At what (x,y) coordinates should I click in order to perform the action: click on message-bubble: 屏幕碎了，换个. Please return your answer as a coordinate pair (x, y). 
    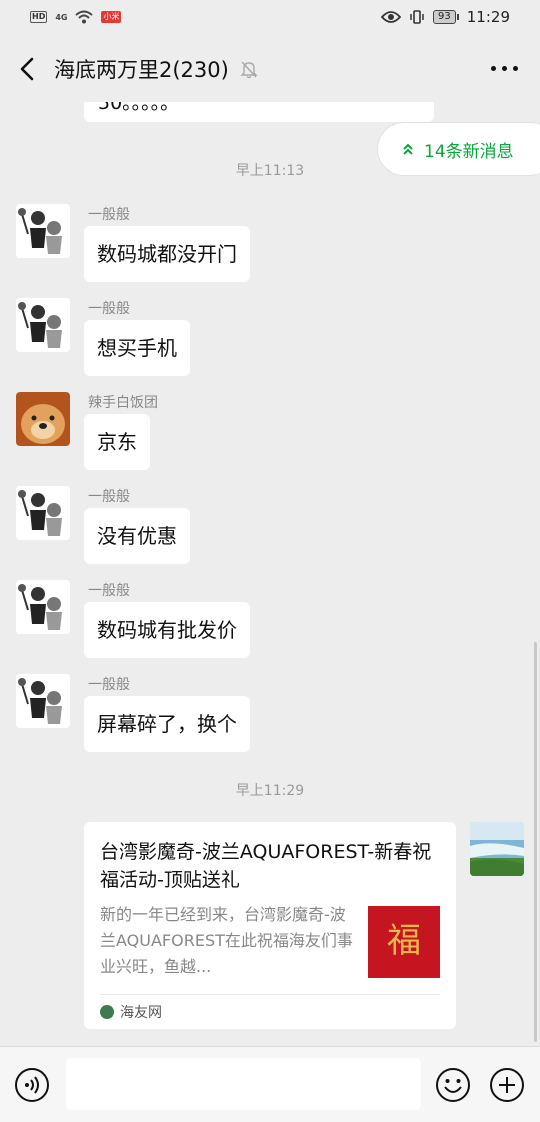
    Looking at the image, I should click on (167, 724).